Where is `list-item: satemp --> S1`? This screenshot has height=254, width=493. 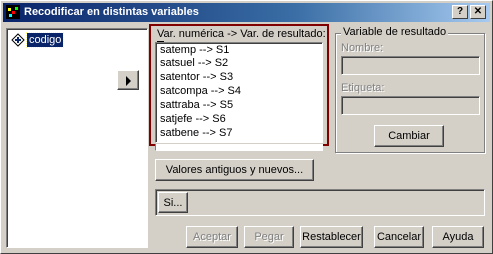 list-item: satemp --> S1 is located at coordinates (194, 50).